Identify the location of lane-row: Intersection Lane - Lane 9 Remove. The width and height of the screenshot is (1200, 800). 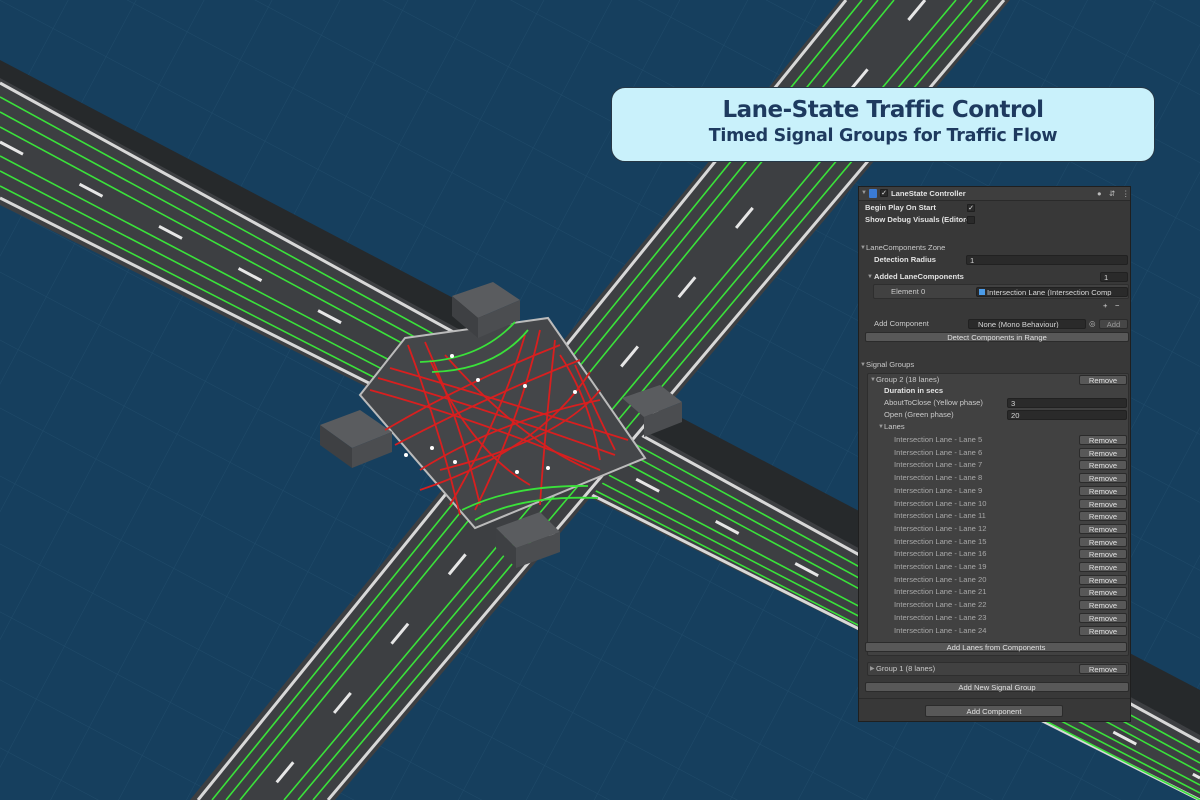
(994, 491).